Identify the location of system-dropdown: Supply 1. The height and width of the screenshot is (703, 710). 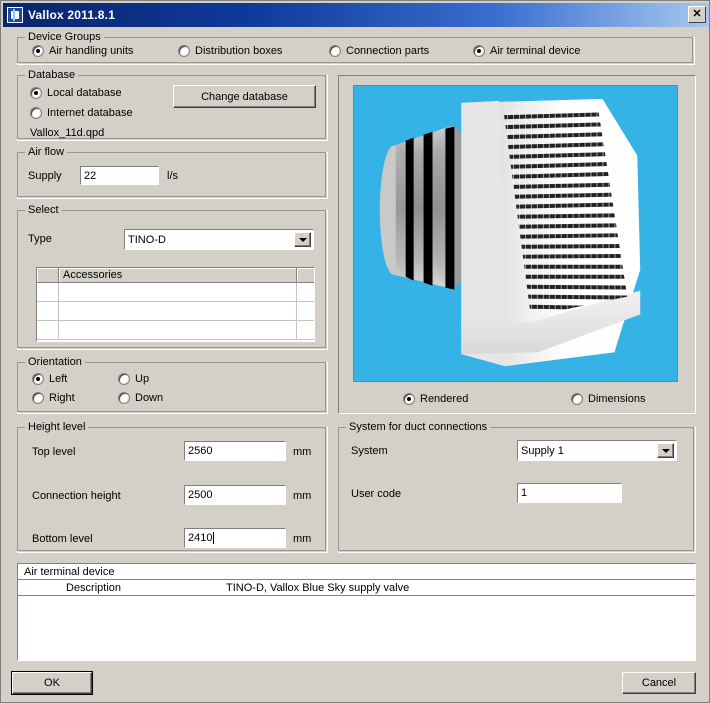
(597, 450).